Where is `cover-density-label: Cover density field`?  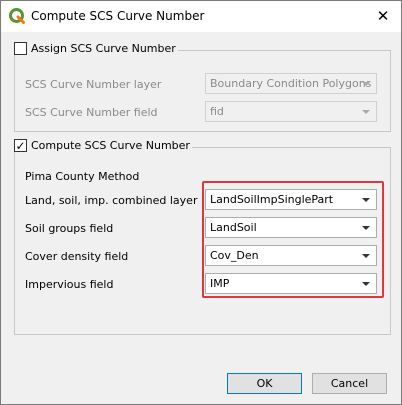
cover-density-label: Cover density field is located at coordinates (77, 256).